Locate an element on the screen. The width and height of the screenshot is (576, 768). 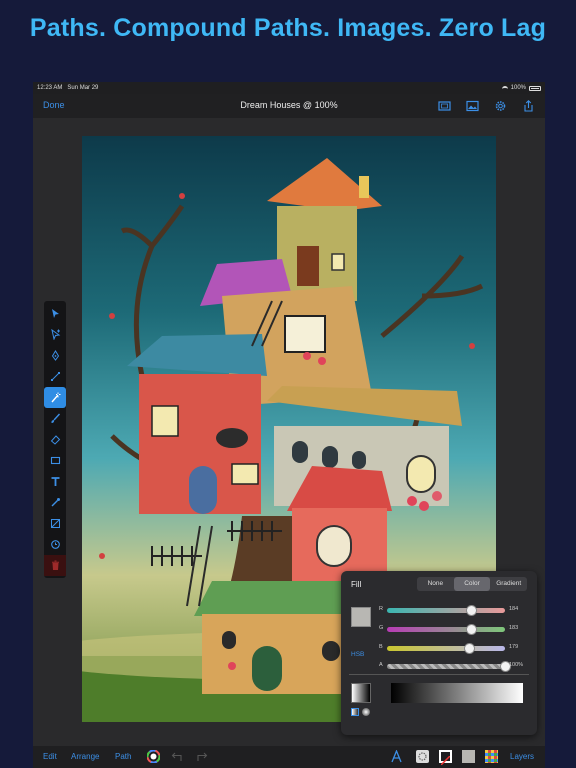
gradient-preview is located at coordinates (361, 693).